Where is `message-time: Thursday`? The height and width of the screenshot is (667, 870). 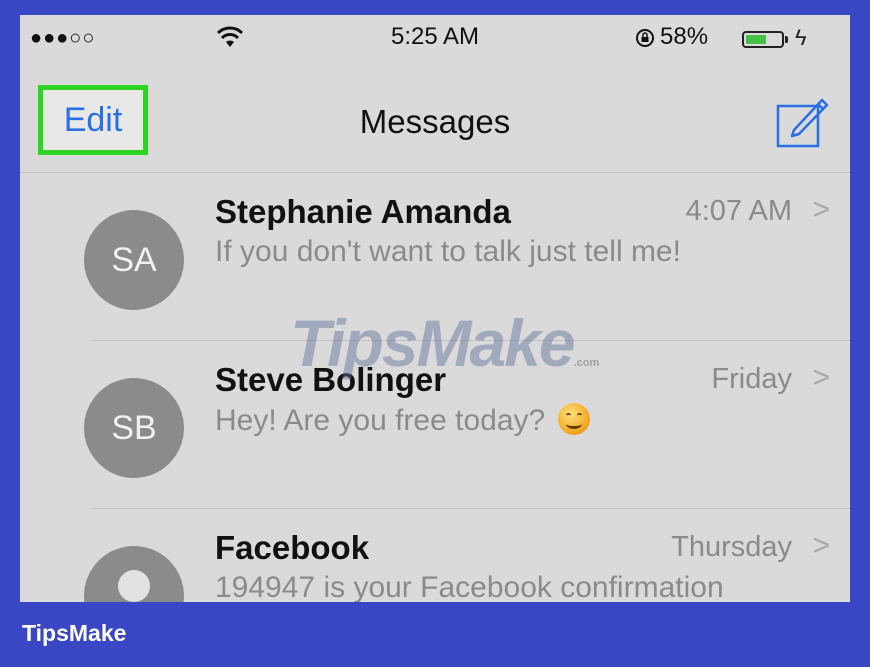 message-time: Thursday is located at coordinates (731, 547).